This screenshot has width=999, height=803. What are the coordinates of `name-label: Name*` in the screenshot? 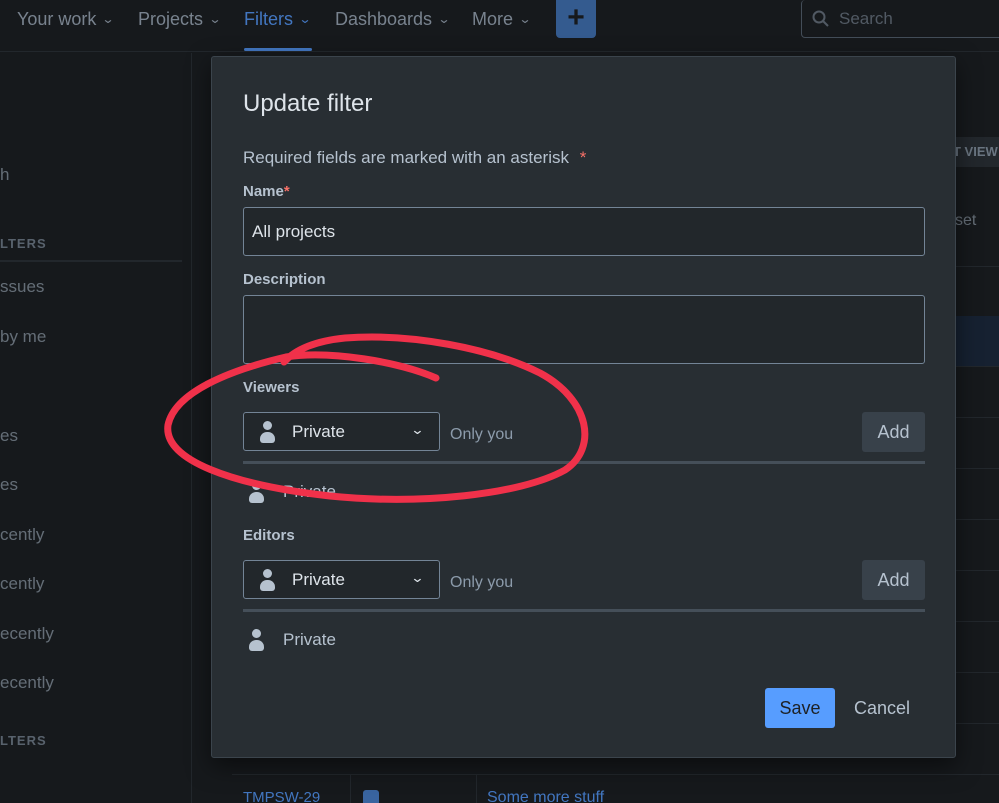 It's located at (266, 191).